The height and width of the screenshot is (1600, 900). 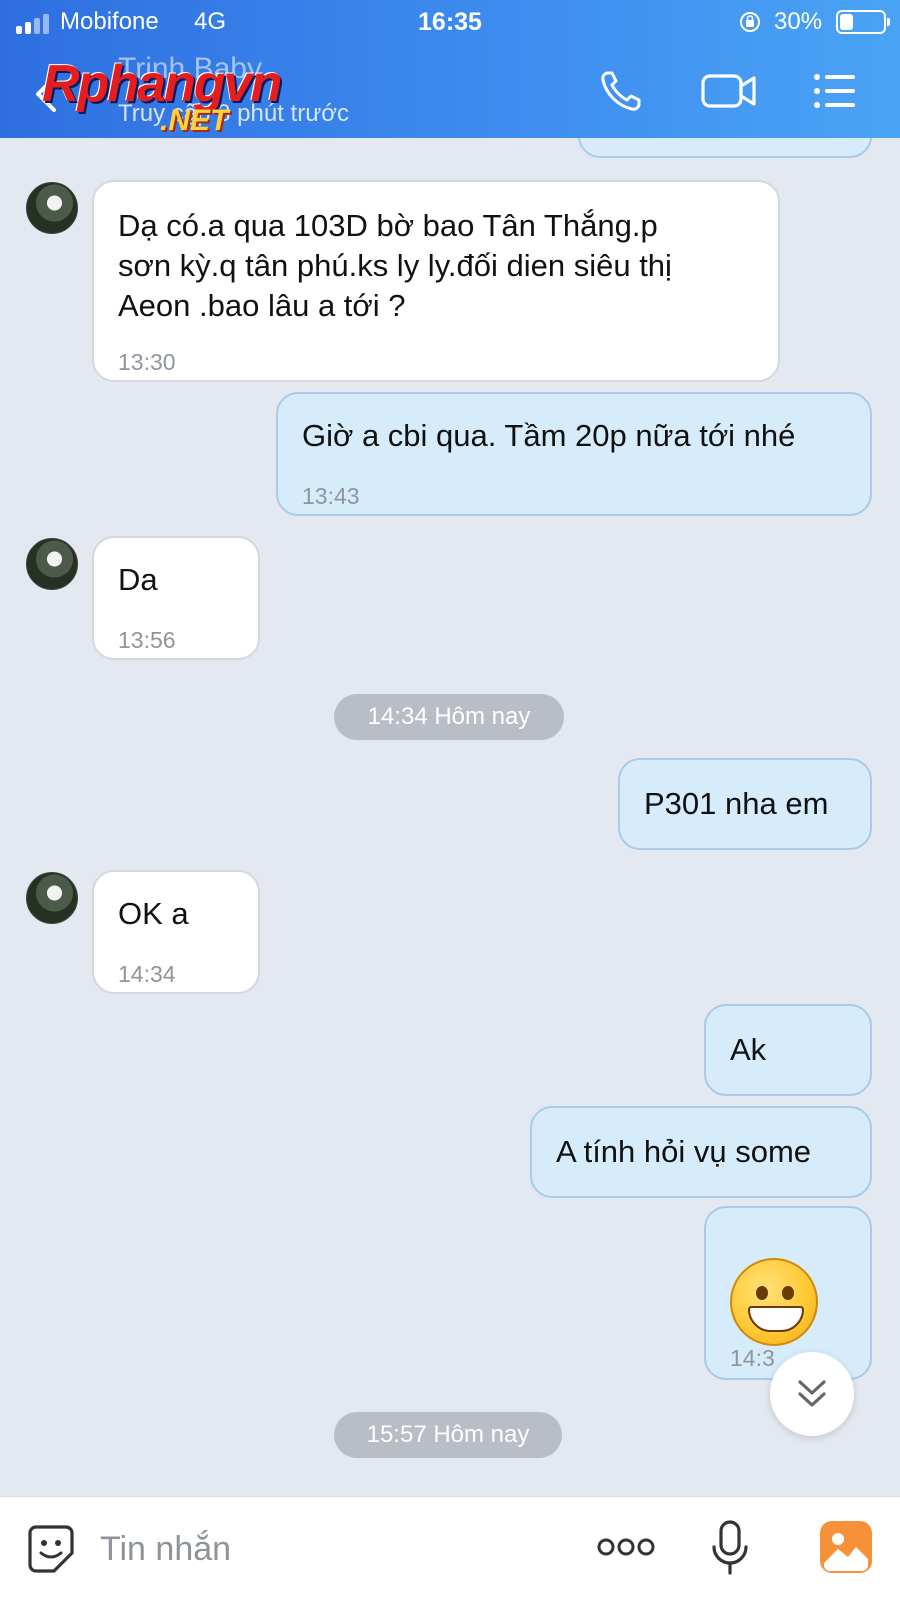 I want to click on grinning-face-emoji-icon, so click(x=774, y=1302).